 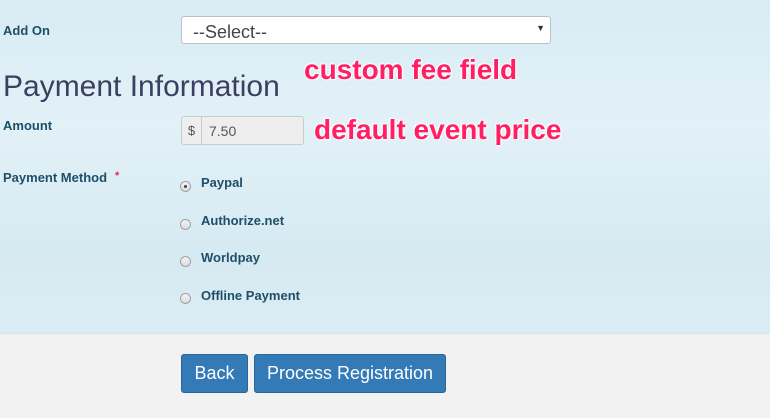 What do you see at coordinates (230, 257) in the screenshot?
I see `radio-label-worldpay: Worldpay` at bounding box center [230, 257].